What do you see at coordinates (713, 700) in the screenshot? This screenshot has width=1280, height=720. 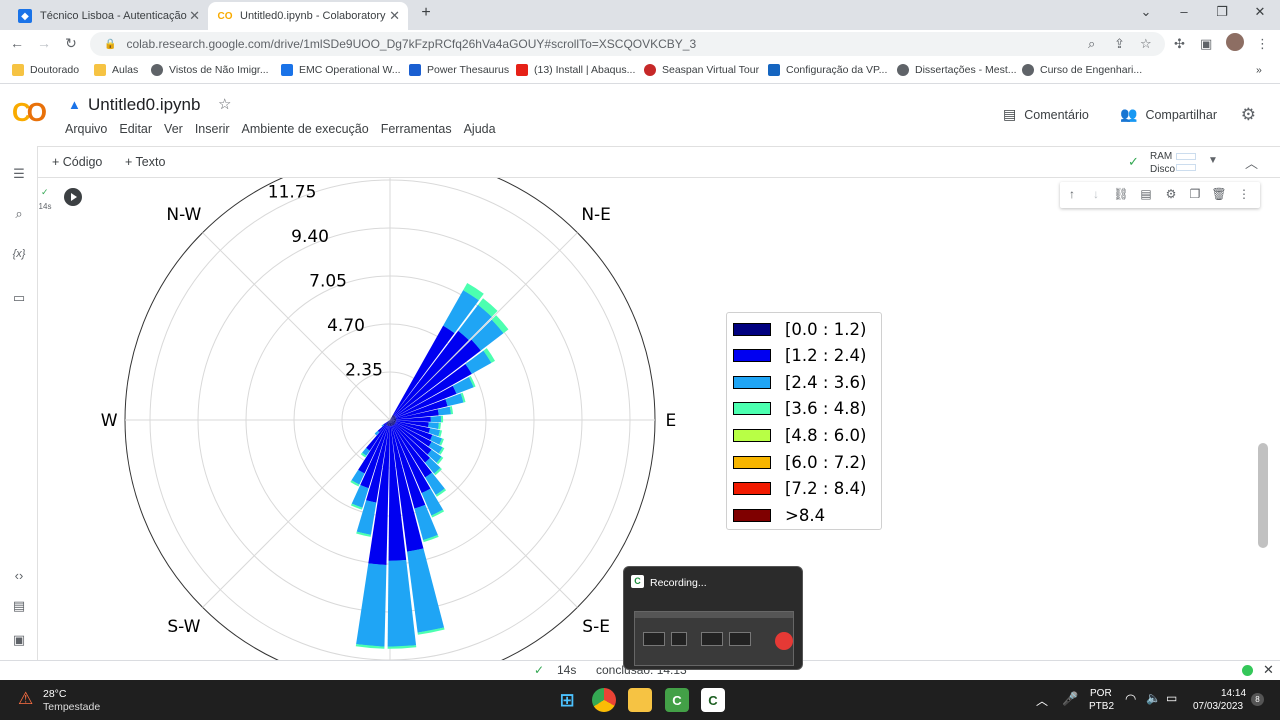 I see `camtasia-icon: C` at bounding box center [713, 700].